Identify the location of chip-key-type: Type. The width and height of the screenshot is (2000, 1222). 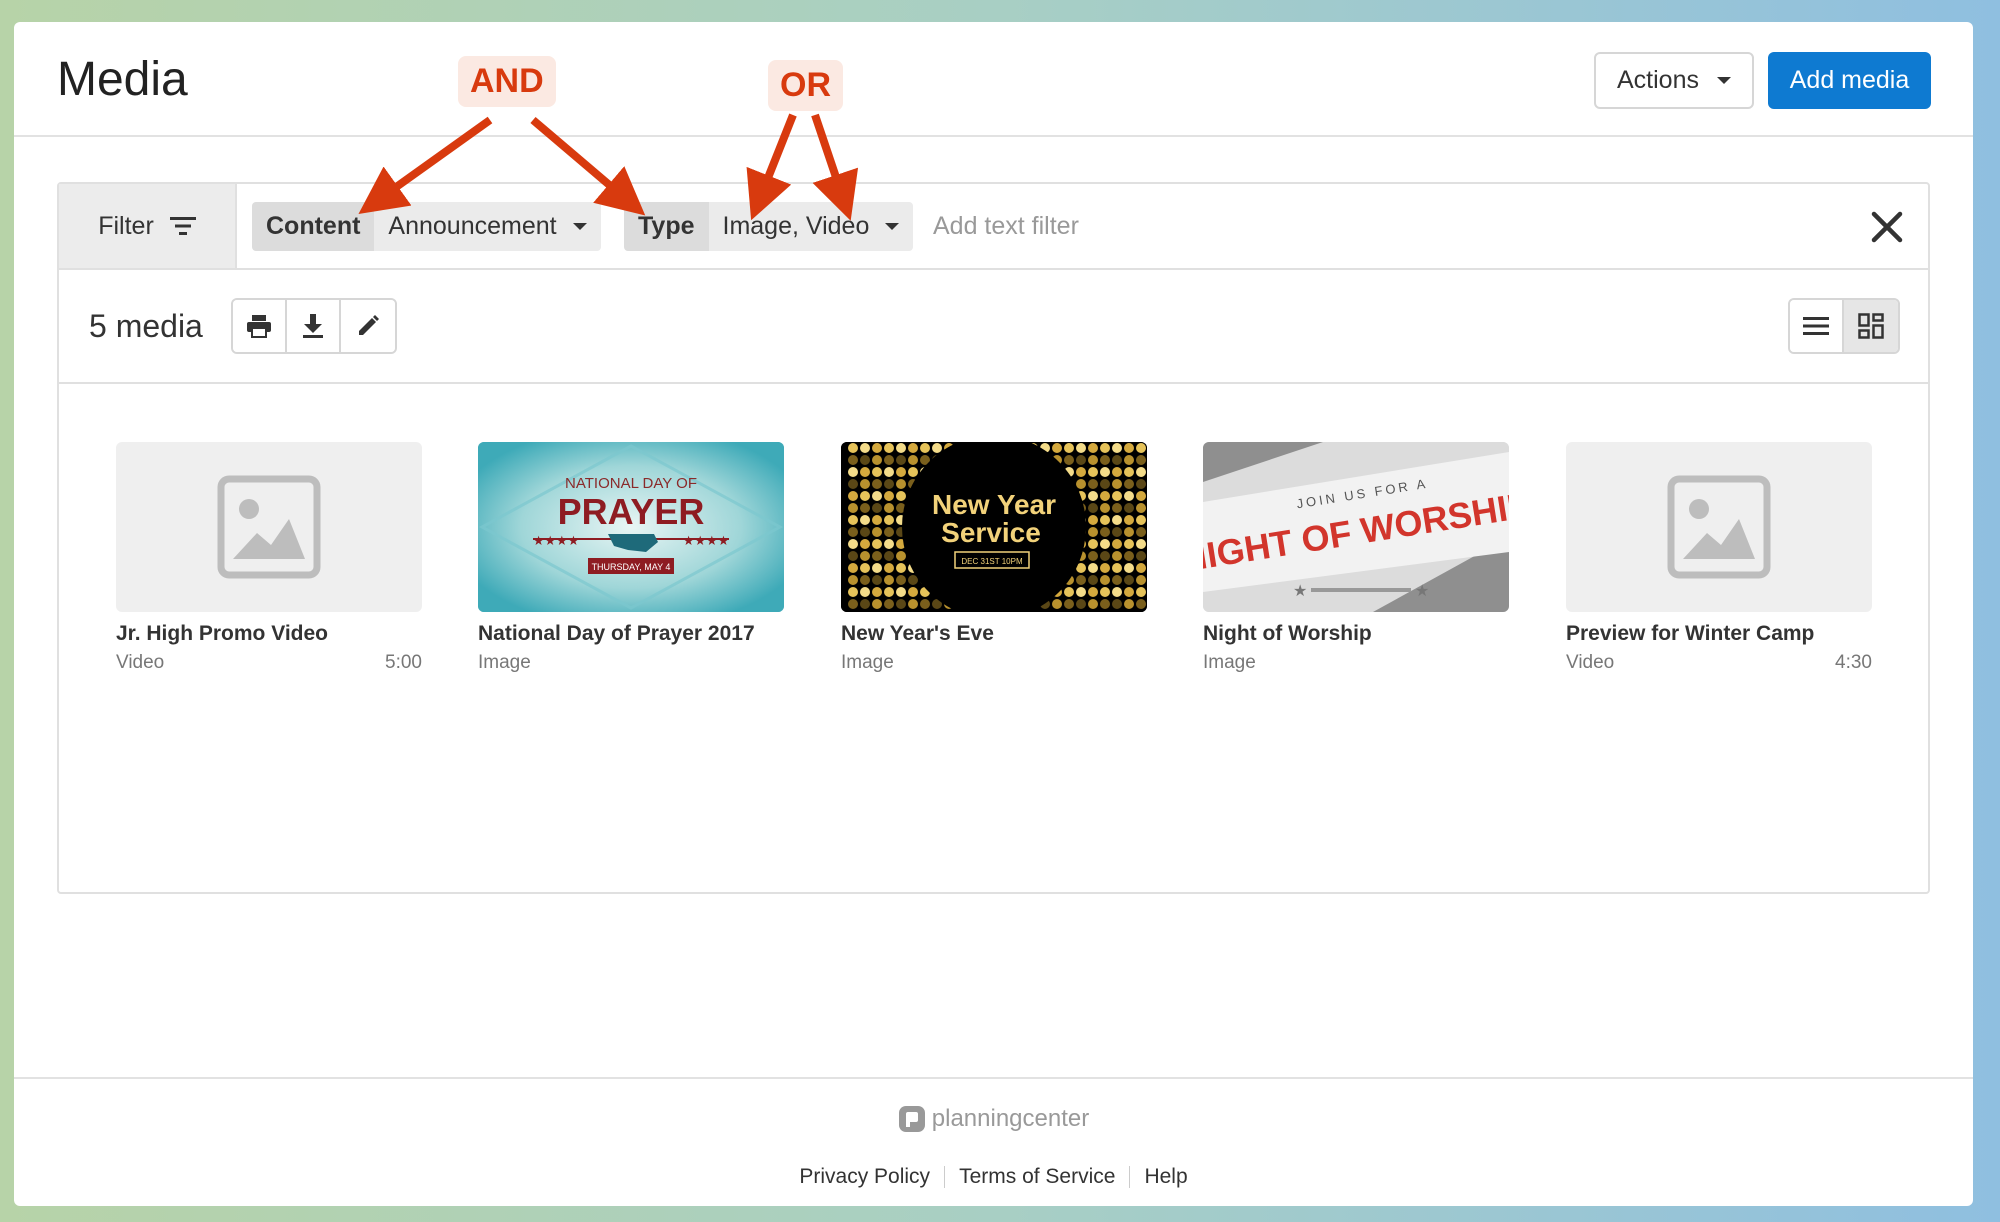
(666, 226).